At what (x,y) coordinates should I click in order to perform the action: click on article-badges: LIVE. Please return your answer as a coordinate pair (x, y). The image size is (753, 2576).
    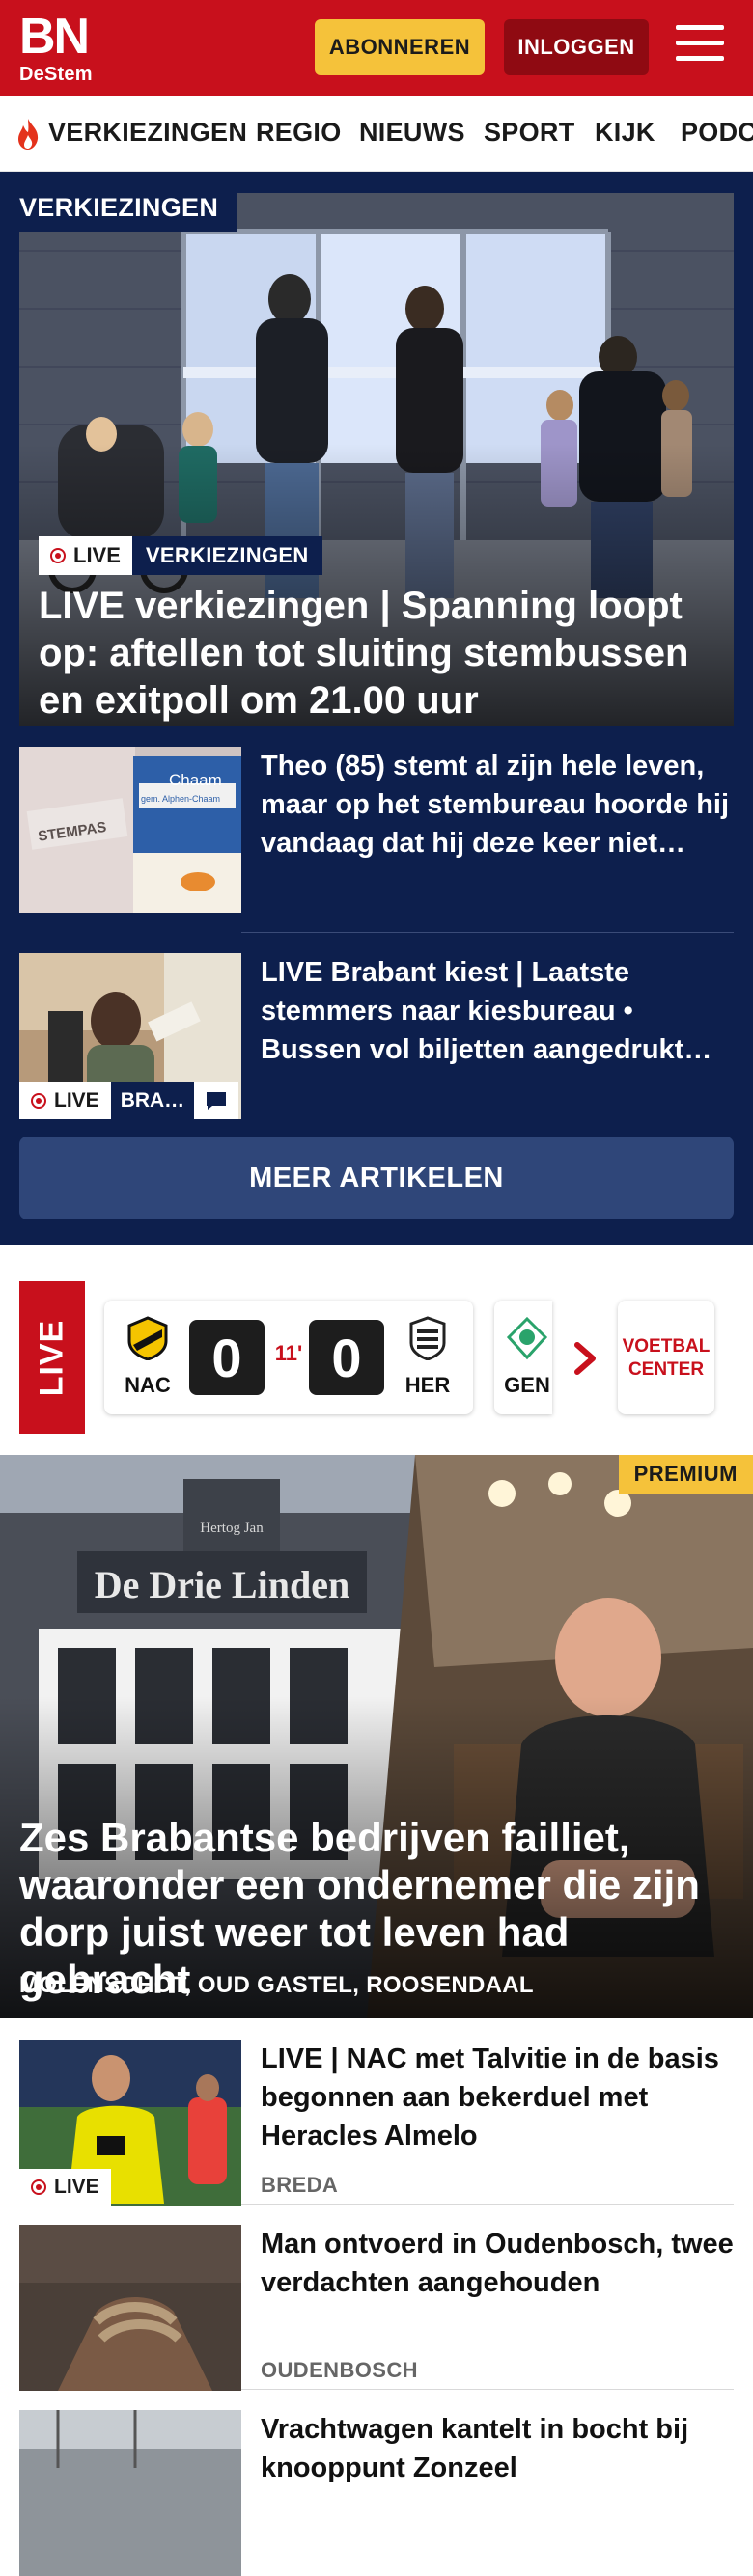
    Looking at the image, I should click on (65, 2187).